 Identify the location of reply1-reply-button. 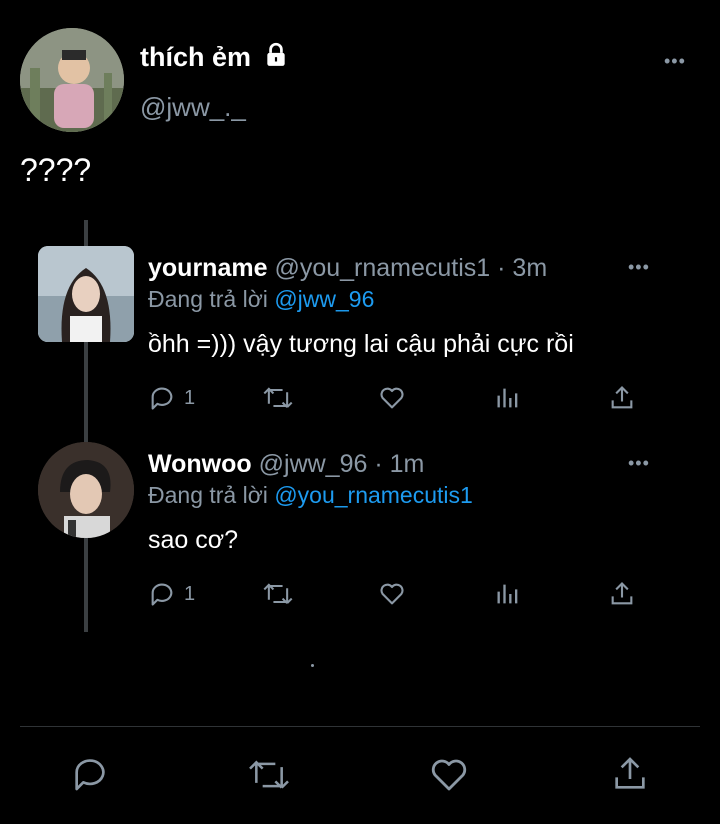
(162, 398).